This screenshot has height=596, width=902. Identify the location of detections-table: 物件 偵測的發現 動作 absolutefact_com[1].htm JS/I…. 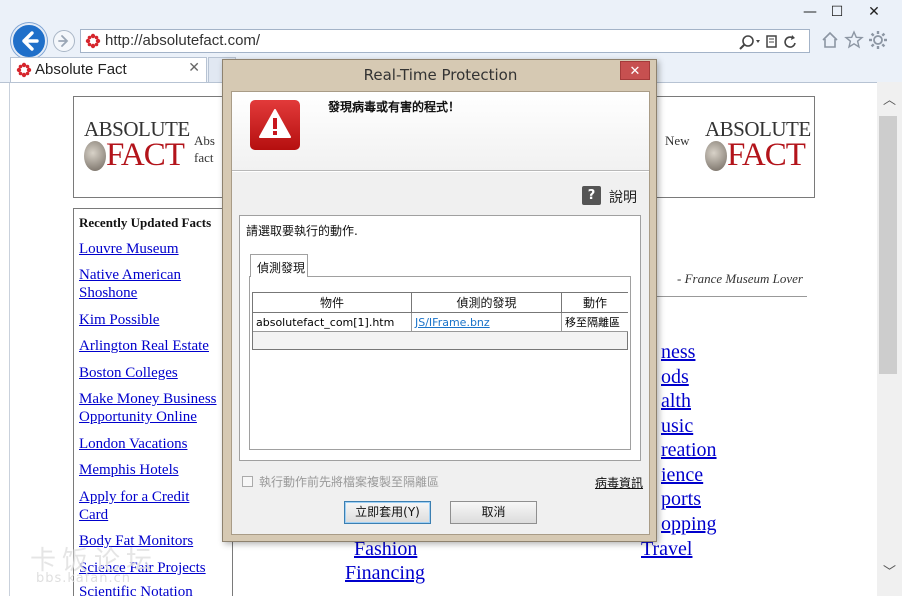
(440, 321).